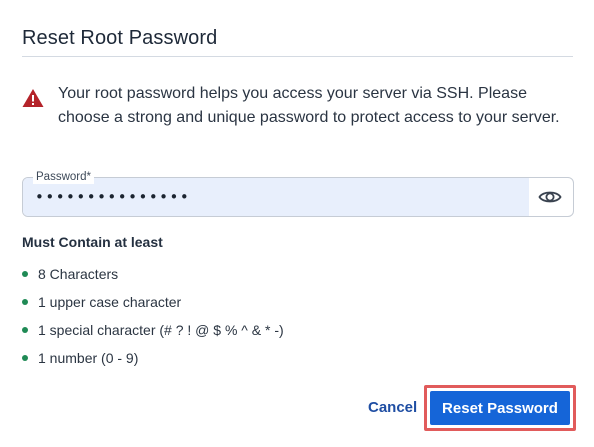  Describe the element at coordinates (78, 274) in the screenshot. I see `requirement-text: 8 Characters` at that location.